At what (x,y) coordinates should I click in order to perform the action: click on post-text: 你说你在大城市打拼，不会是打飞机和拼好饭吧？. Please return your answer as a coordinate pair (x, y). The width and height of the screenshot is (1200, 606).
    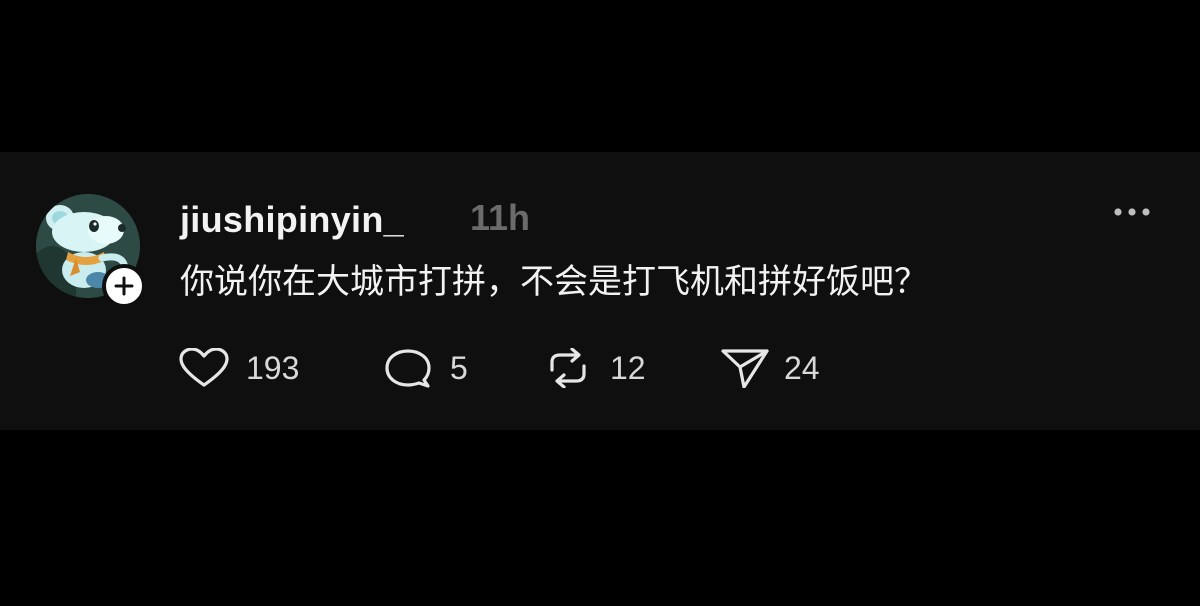
    Looking at the image, I should click on (554, 282).